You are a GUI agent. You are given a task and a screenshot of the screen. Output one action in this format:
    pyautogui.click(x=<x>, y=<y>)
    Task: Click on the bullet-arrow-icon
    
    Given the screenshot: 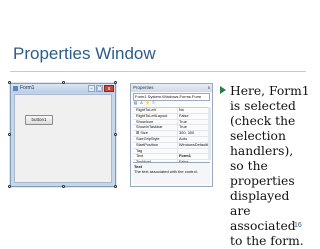 What is the action you would take?
    pyautogui.click(x=223, y=90)
    